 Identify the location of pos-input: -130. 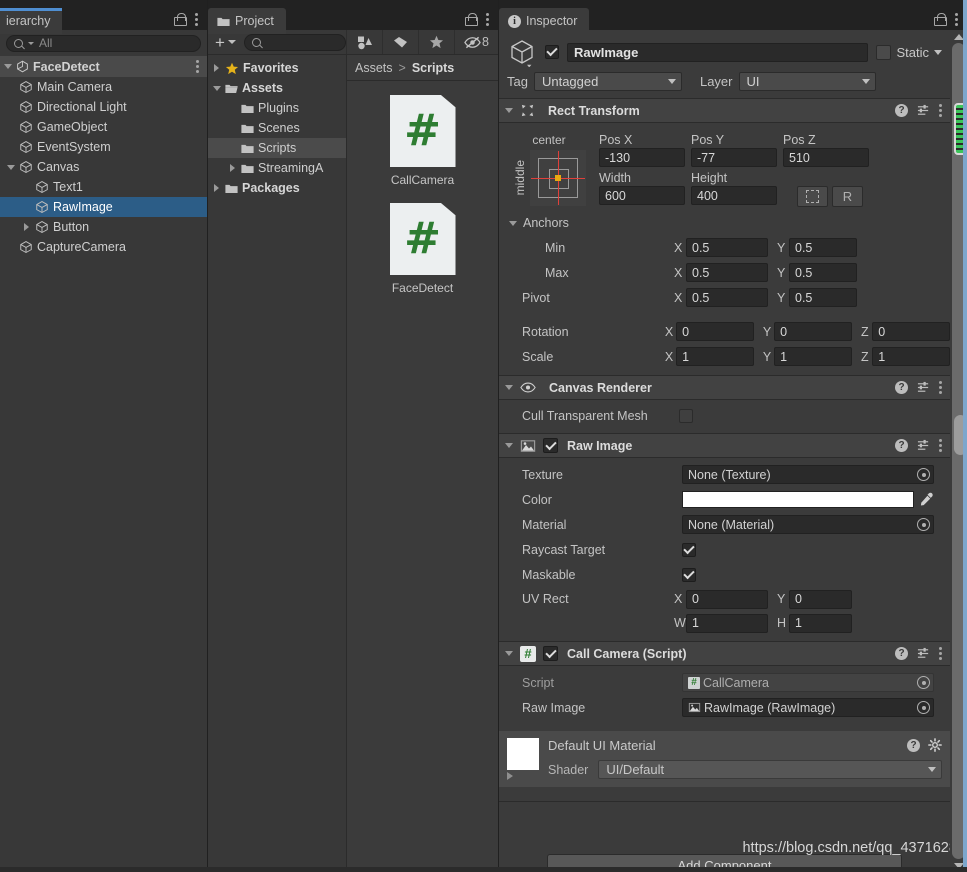
(642, 157).